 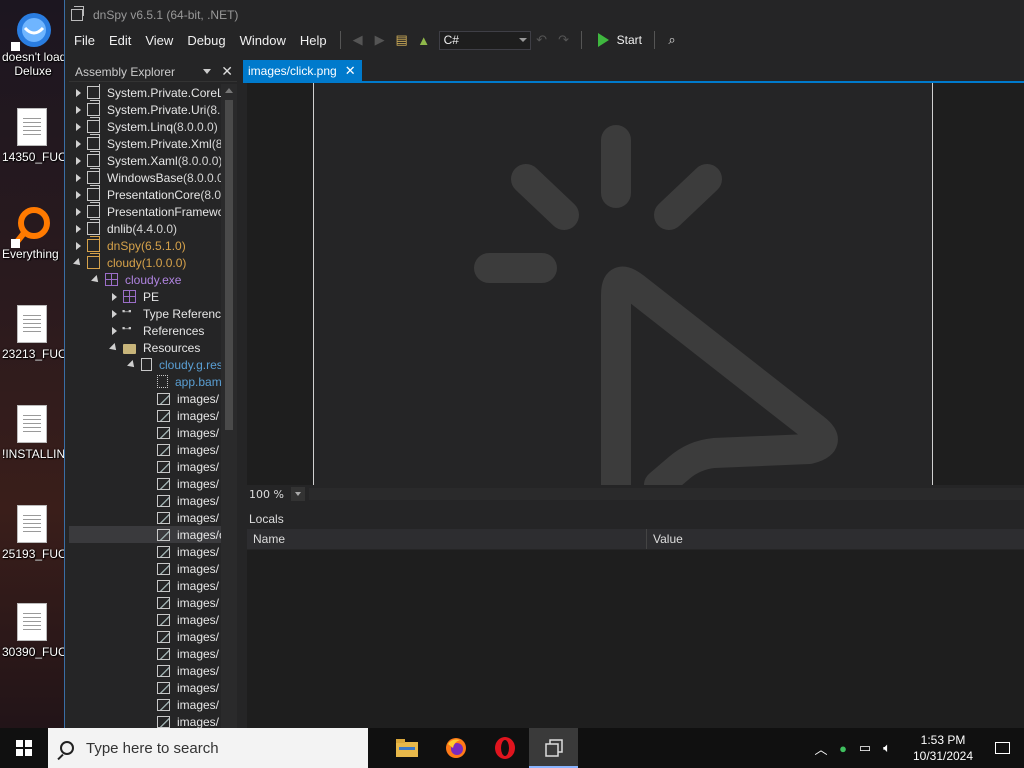 What do you see at coordinates (145, 177) in the screenshot?
I see `tree-node: WindowsBase (8.0.0.0` at bounding box center [145, 177].